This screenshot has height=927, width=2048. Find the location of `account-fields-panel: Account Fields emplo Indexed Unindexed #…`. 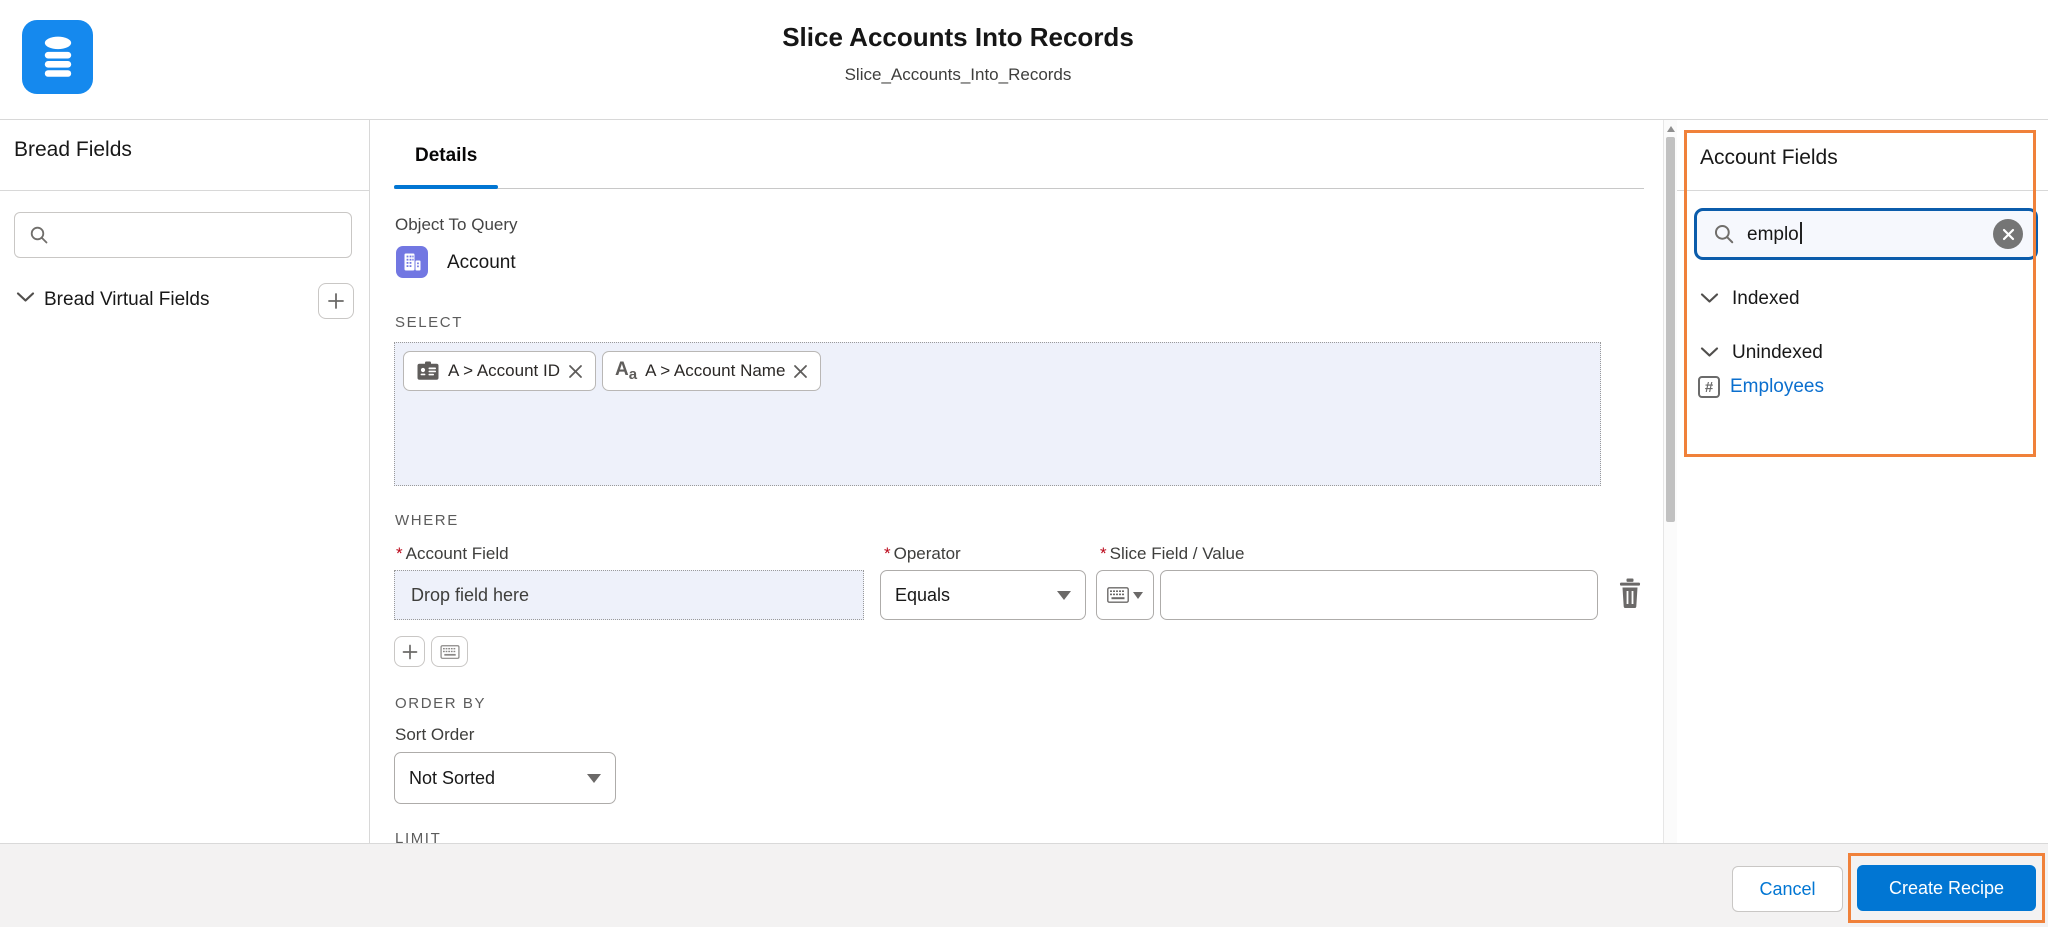

account-fields-panel: Account Fields emplo Indexed Unindexed #… is located at coordinates (1862, 481).